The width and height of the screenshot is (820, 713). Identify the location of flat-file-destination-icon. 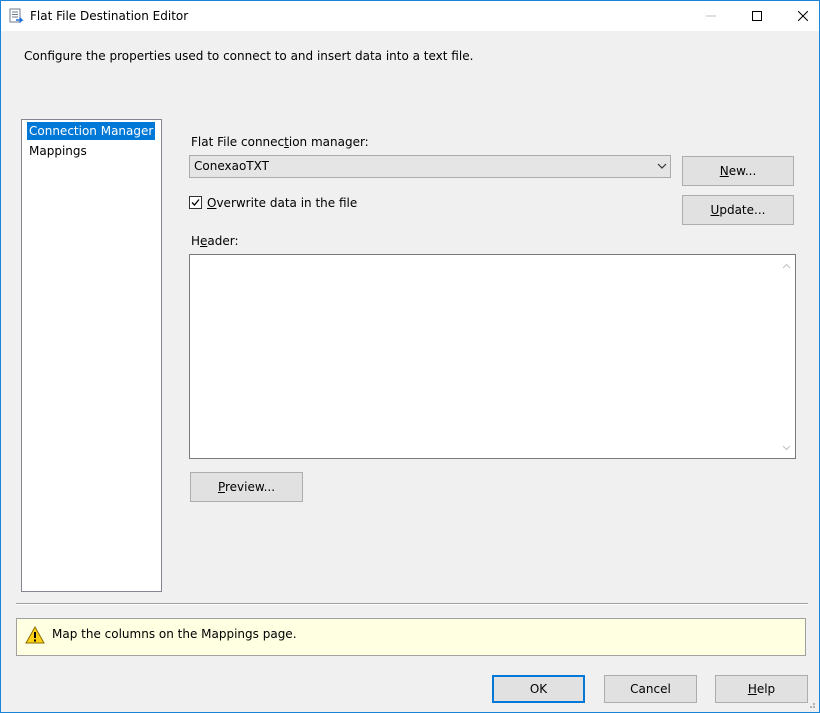
(16, 16).